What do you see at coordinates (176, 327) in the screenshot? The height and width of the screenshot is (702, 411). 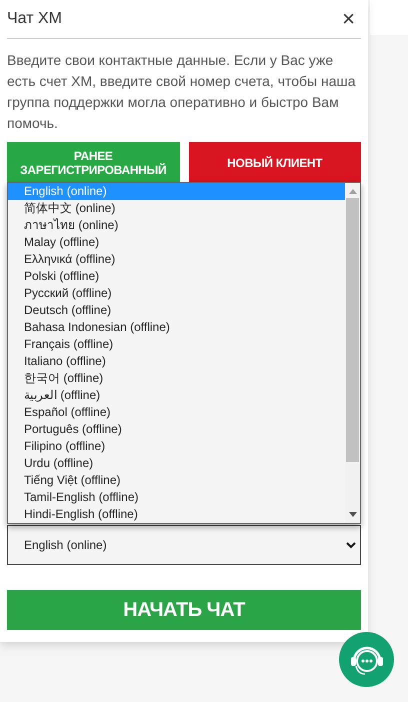 I see `language-option: Bahasa Indonesian (offline)` at bounding box center [176, 327].